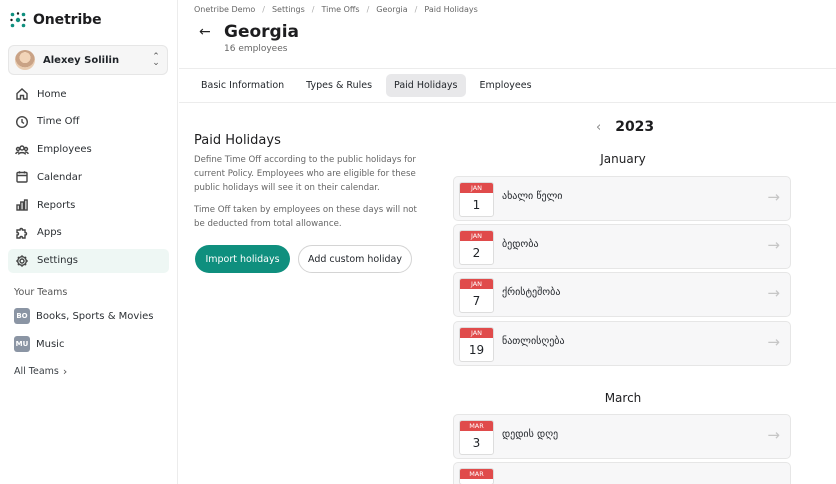 This screenshot has width=836, height=484. What do you see at coordinates (623, 159) in the screenshot?
I see `month-heading: January` at bounding box center [623, 159].